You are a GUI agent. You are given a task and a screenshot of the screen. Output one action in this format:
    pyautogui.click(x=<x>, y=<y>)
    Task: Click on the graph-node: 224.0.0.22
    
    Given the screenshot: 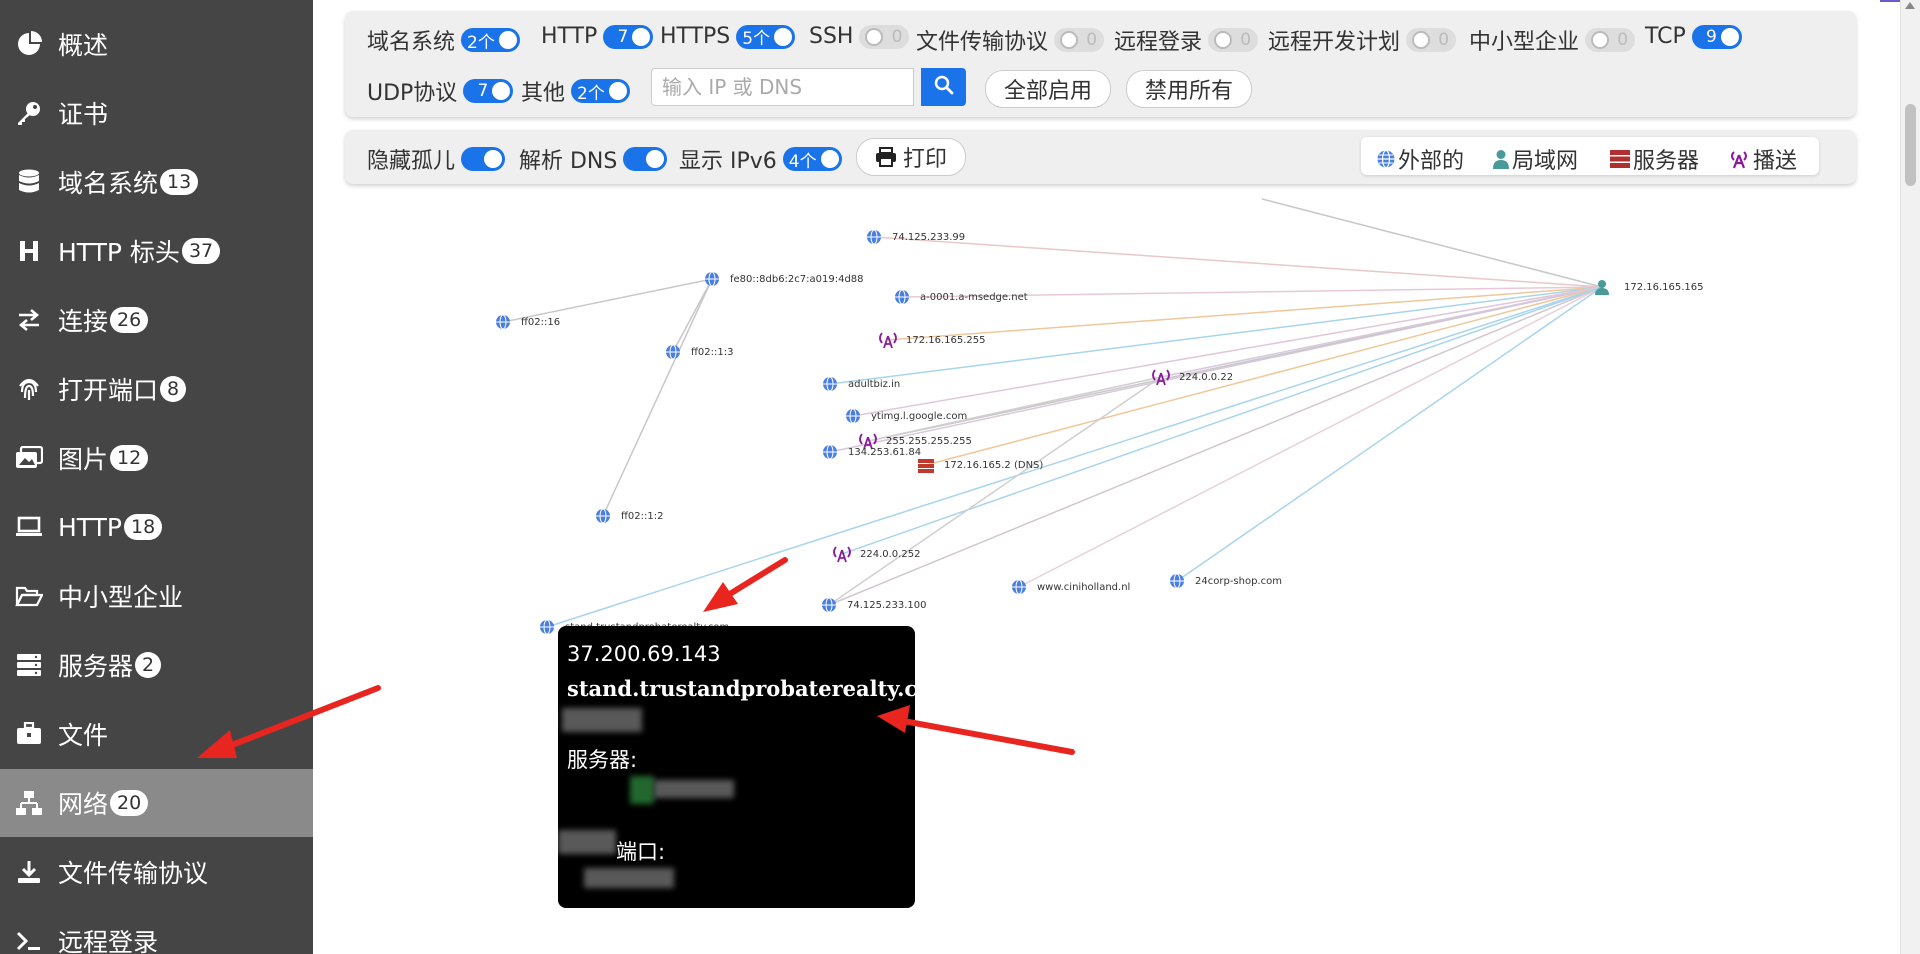 What is the action you would take?
    pyautogui.click(x=1192, y=377)
    